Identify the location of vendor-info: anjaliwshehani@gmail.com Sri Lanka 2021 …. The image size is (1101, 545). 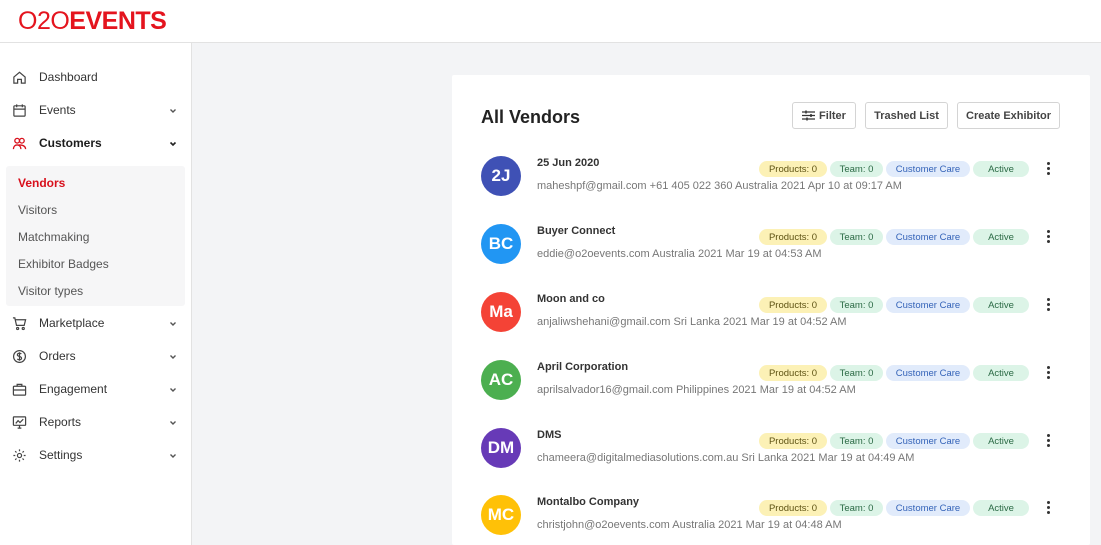
(692, 322).